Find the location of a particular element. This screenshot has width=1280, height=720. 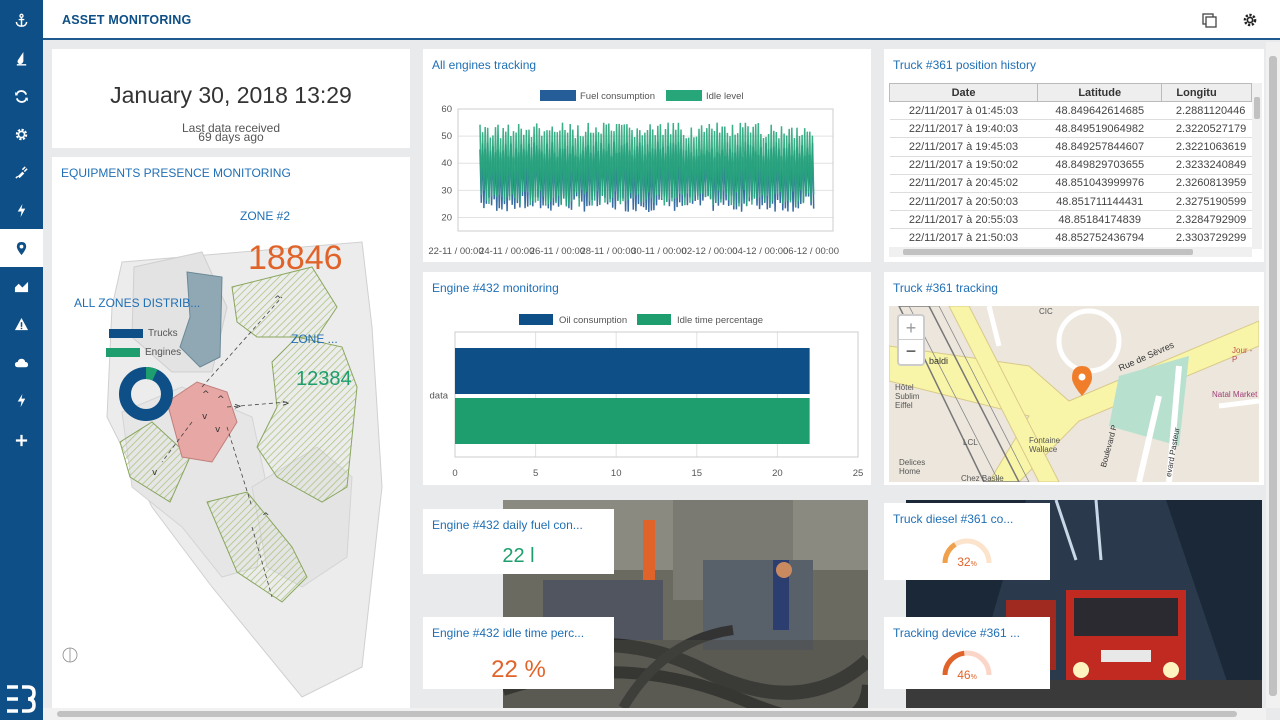

sync-icon is located at coordinates (21, 96).